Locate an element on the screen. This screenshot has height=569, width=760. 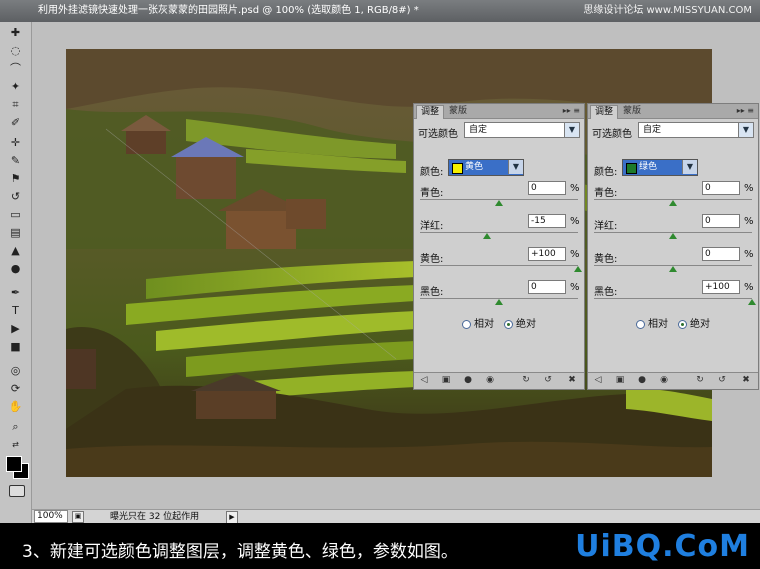
caption-bar: 3、新建可选颜色调整图层，调整黄色、绿色，参数如图。 UiBQ.CoM is located at coordinates (380, 546).